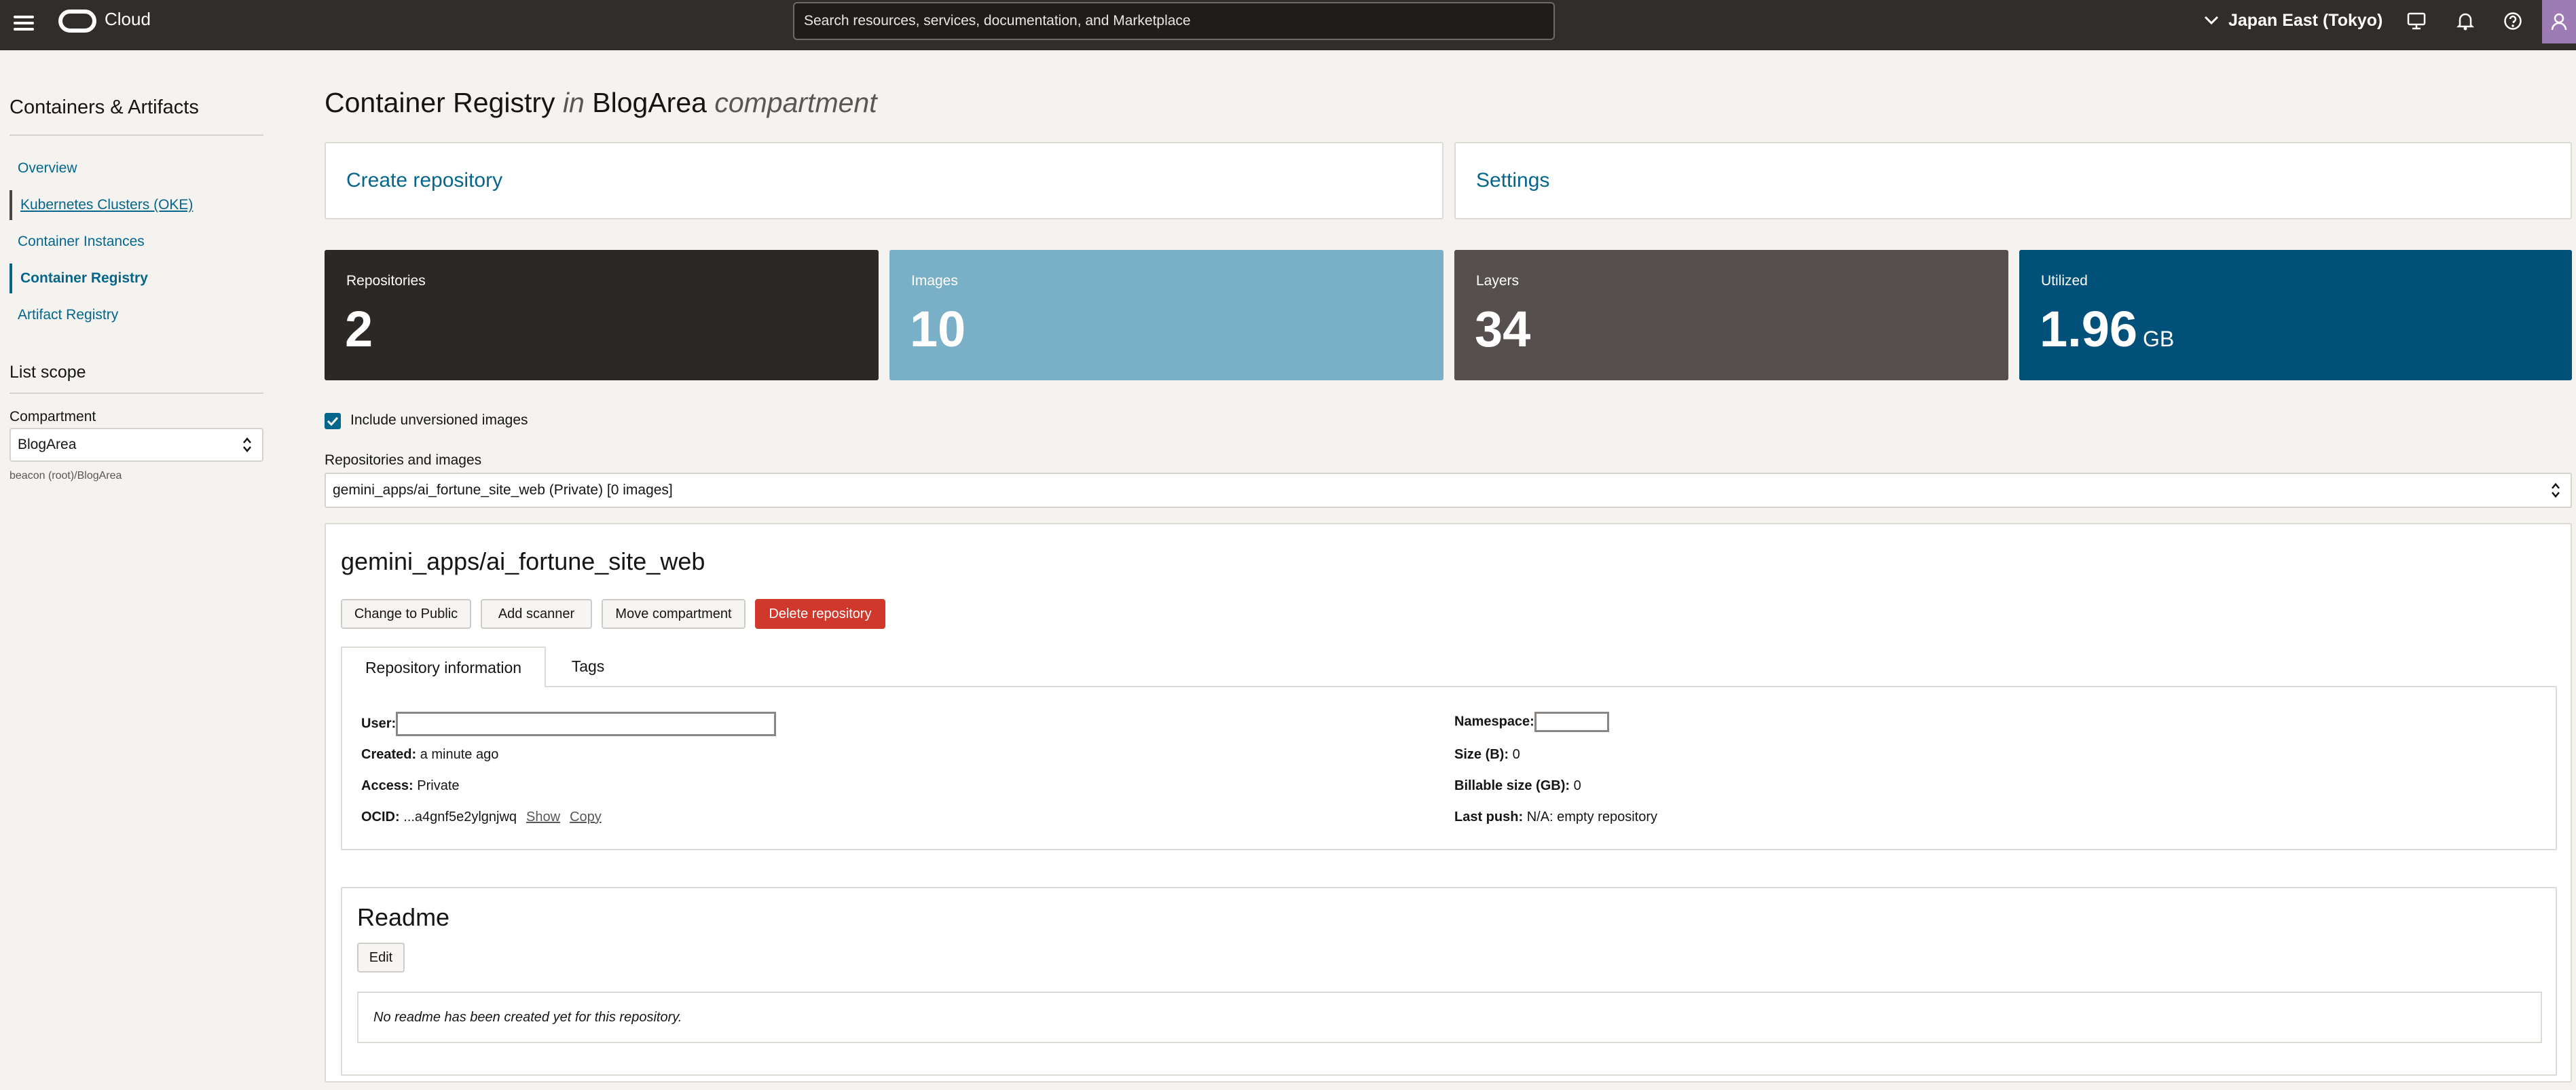  I want to click on sidebar-title: Containers & Artifacts, so click(105, 107).